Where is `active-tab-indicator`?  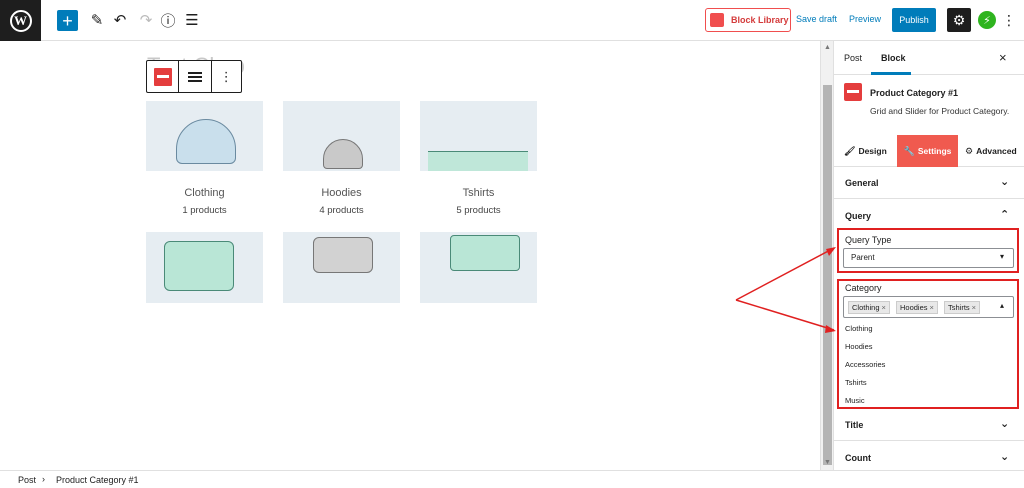
active-tab-indicator is located at coordinates (891, 73).